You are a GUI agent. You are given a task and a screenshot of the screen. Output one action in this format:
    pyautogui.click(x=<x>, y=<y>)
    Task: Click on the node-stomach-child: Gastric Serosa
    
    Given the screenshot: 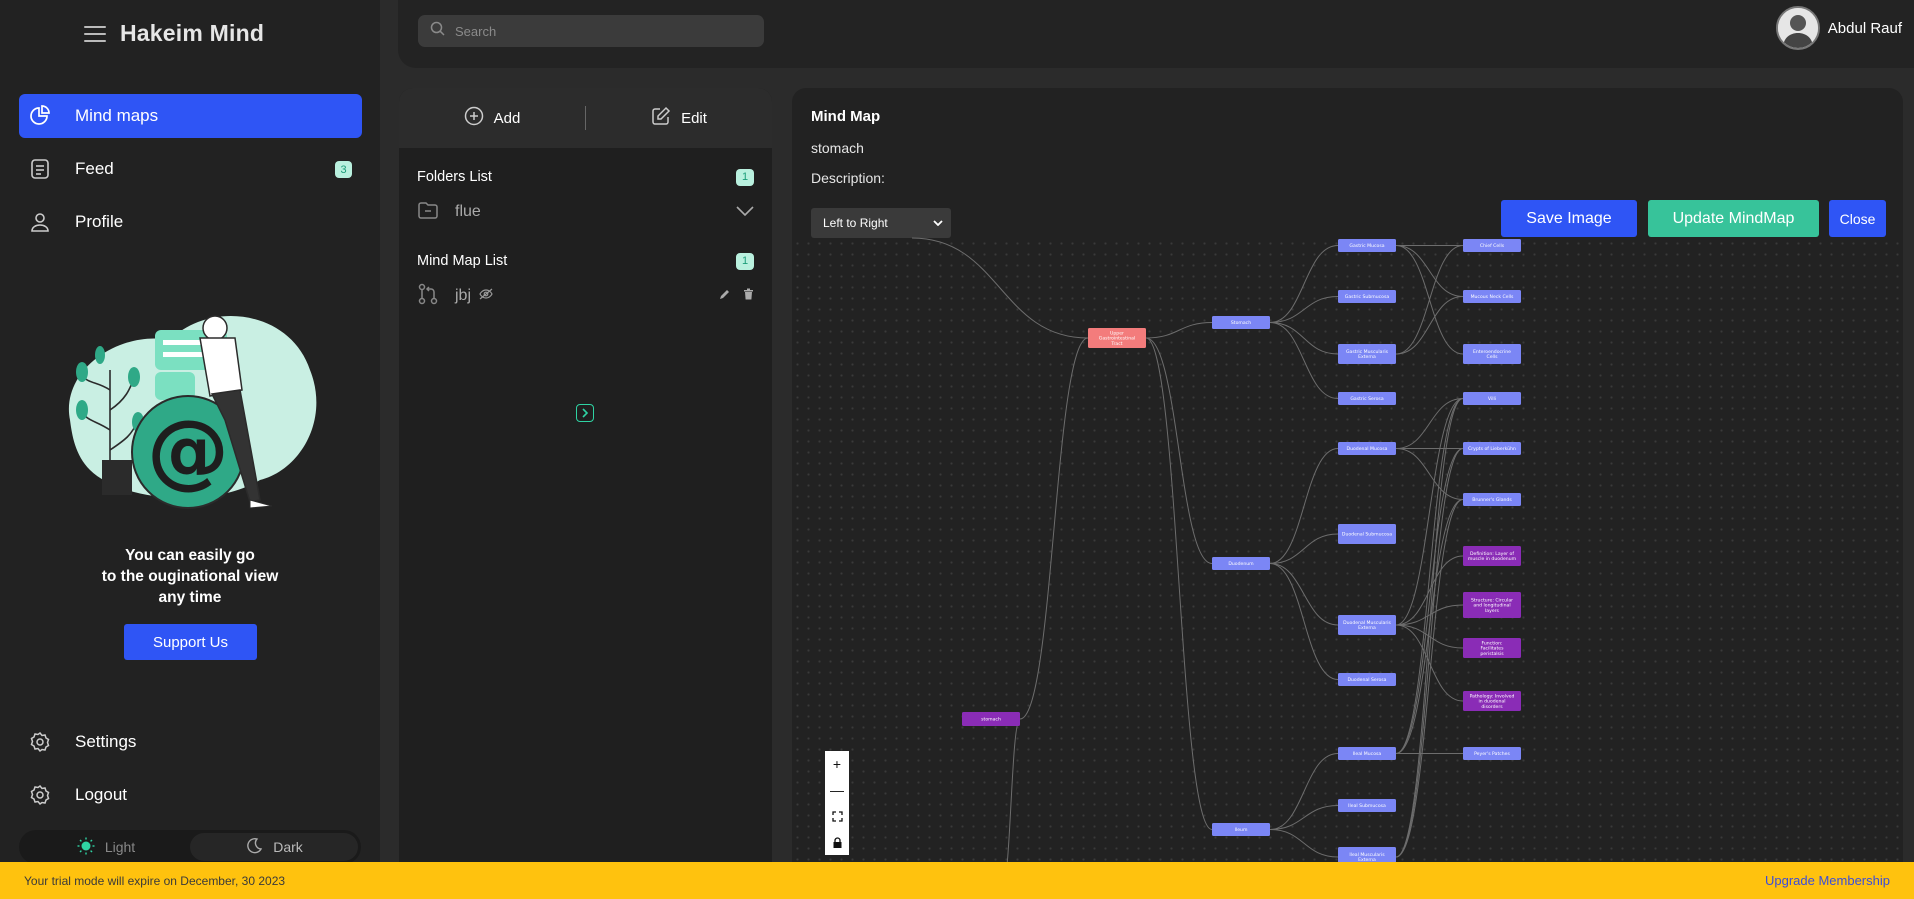 What is the action you would take?
    pyautogui.click(x=1367, y=398)
    